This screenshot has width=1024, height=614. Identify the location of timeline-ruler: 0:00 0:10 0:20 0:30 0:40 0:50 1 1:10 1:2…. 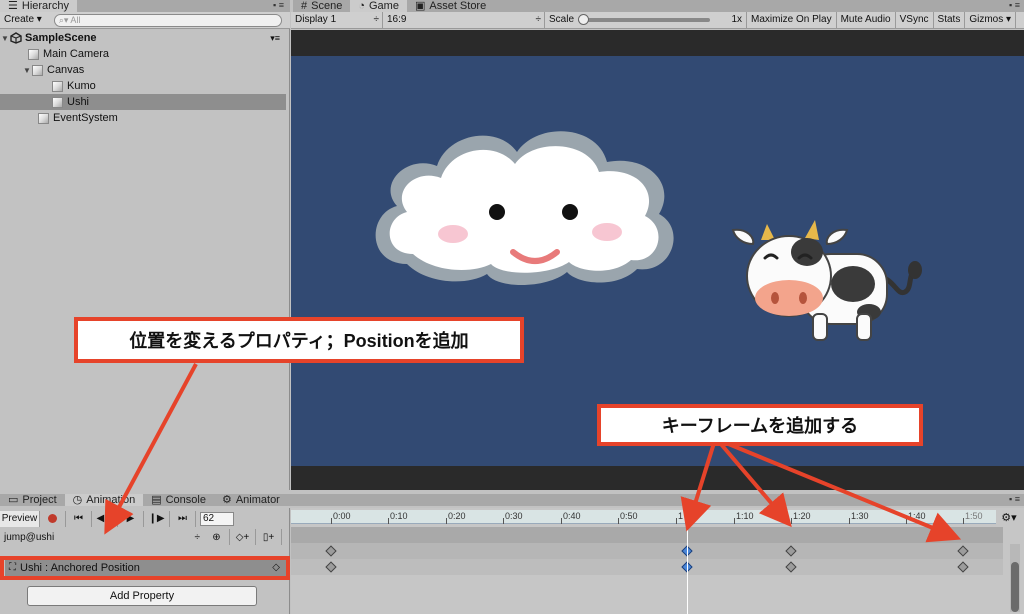
(643, 517).